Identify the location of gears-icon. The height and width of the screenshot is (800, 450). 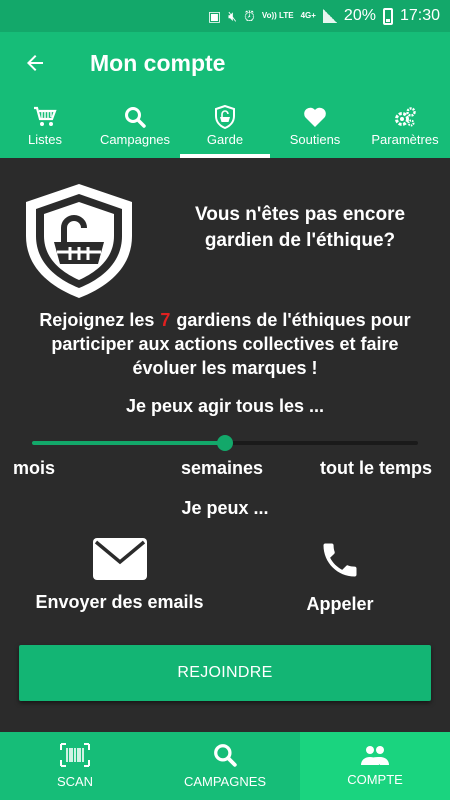
(405, 117).